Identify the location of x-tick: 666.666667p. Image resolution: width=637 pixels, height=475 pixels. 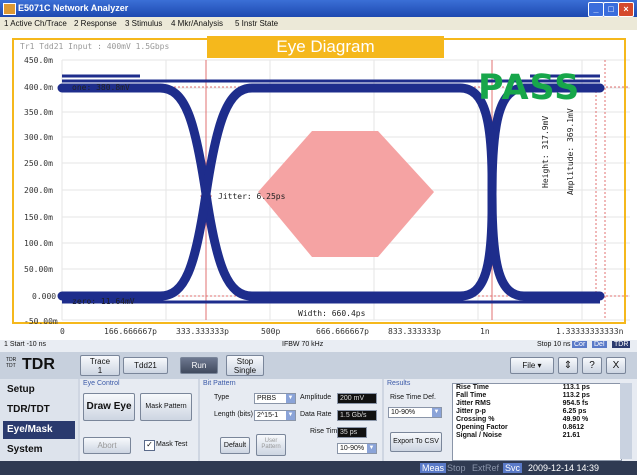
(342, 331).